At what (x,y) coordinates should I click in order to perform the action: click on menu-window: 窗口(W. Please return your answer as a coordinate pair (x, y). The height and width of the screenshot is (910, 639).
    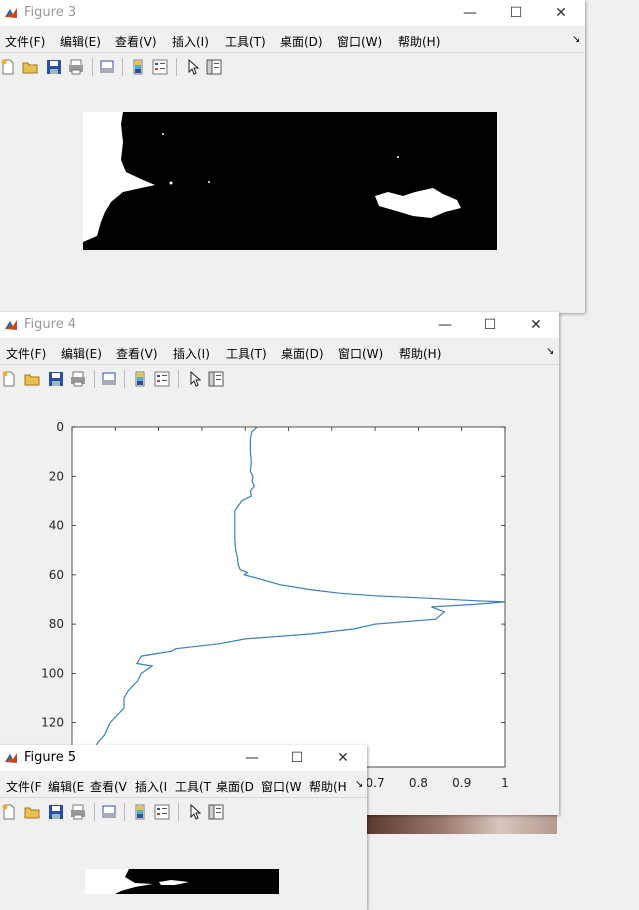
    Looking at the image, I should click on (281, 786).